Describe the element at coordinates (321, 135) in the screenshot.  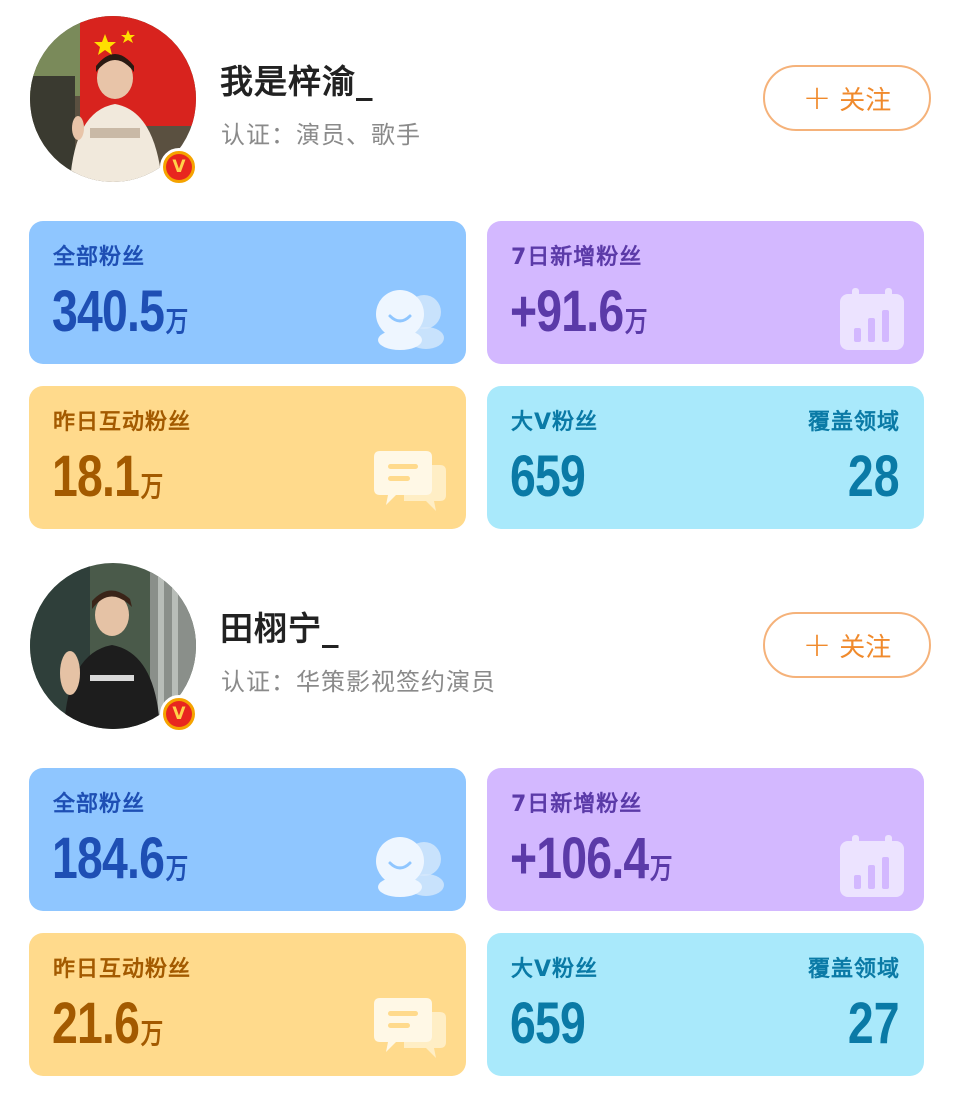
I see `certification-text: 认证：演员、歌手` at that location.